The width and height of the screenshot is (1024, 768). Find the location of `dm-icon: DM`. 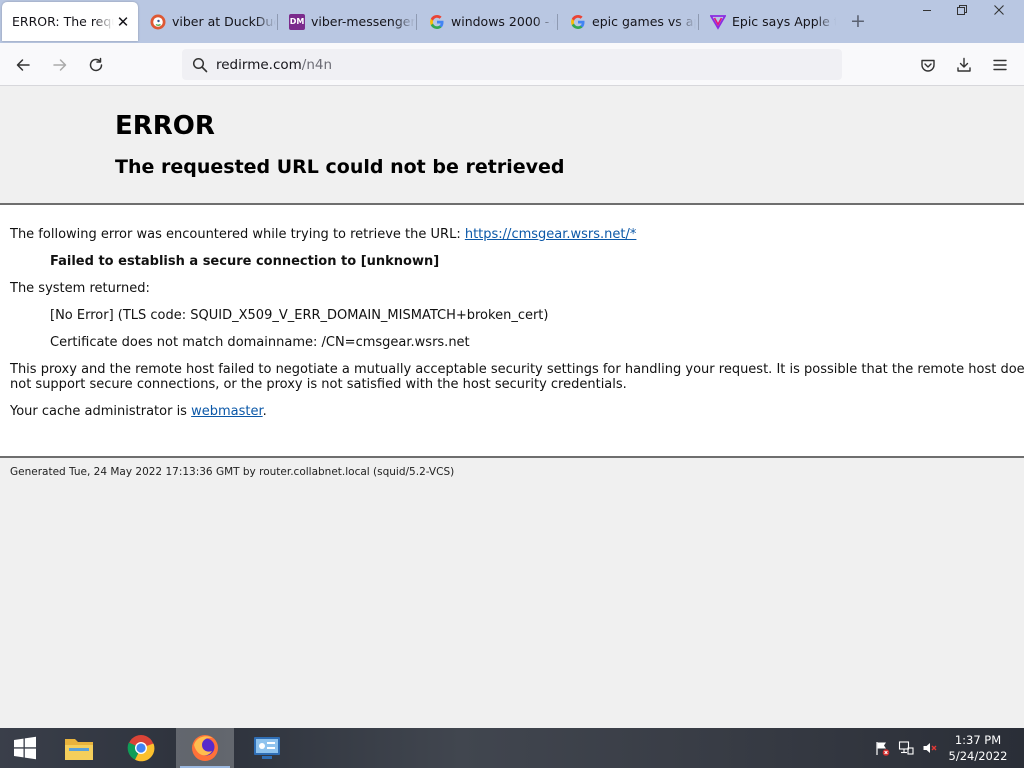

dm-icon: DM is located at coordinates (297, 21).